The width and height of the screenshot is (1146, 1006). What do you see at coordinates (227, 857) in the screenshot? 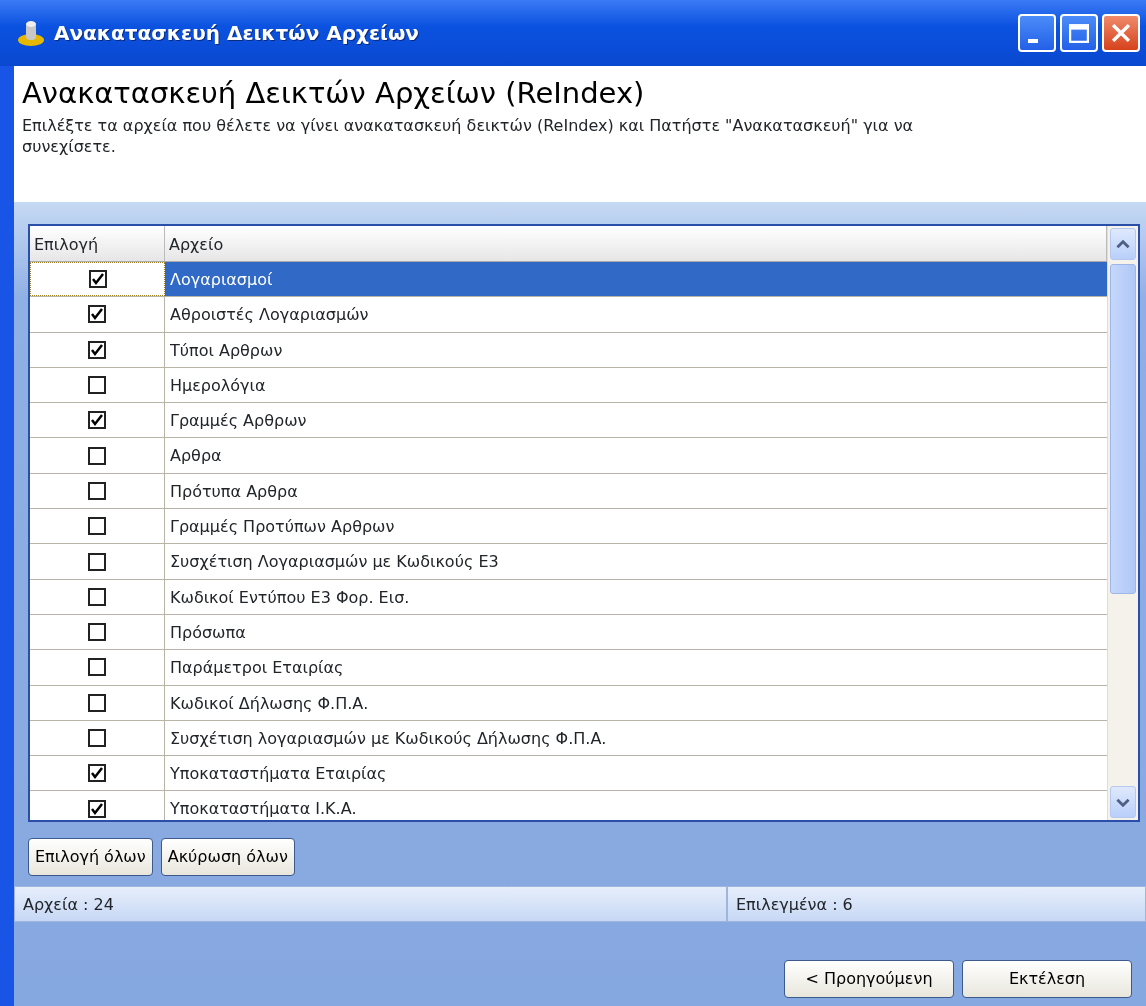
I see `select-button: Ακύρωση όλων` at bounding box center [227, 857].